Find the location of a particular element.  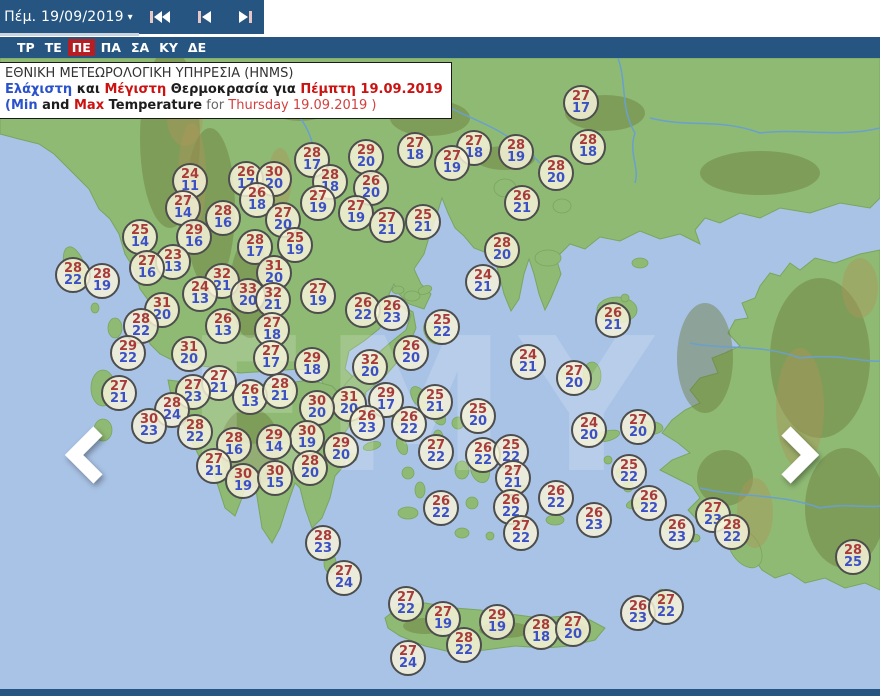

chevron-left-icon is located at coordinates (83, 455).